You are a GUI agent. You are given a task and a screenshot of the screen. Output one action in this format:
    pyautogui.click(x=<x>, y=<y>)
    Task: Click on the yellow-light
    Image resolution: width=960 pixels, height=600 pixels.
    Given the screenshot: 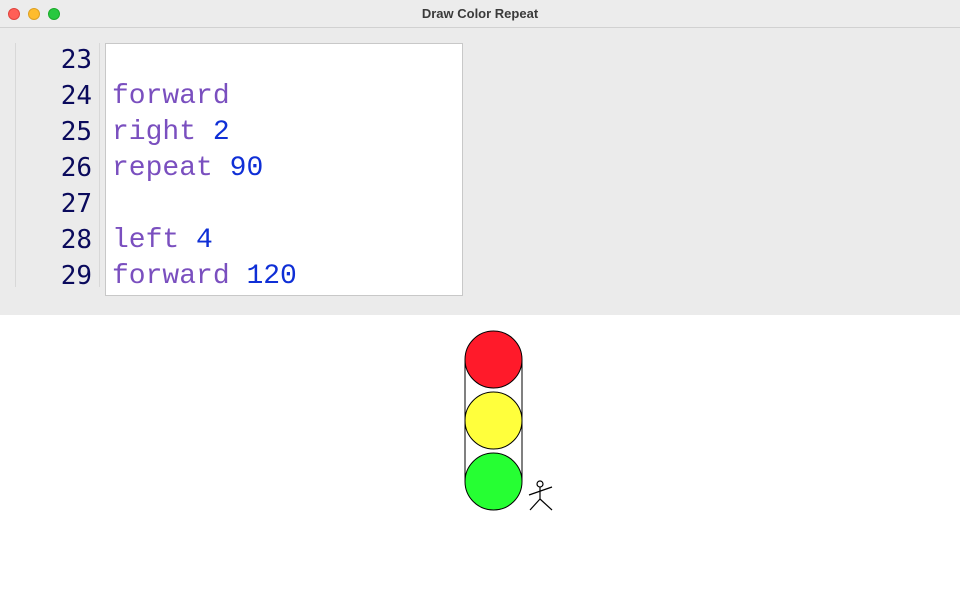 What is the action you would take?
    pyautogui.click(x=493, y=420)
    